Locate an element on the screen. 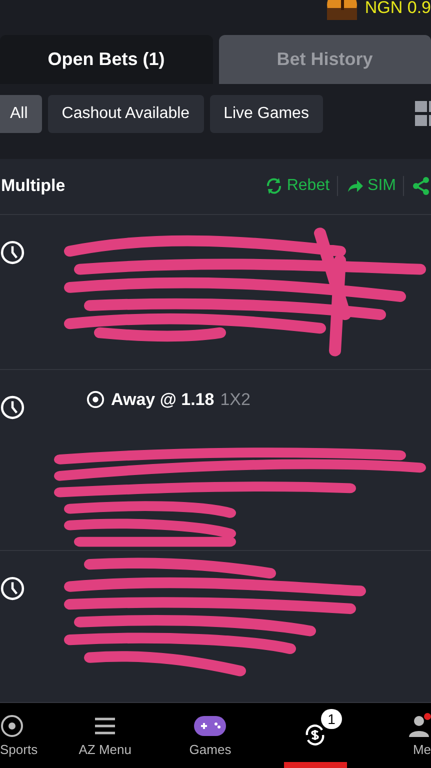  nav-item: Sports is located at coordinates (26, 735).